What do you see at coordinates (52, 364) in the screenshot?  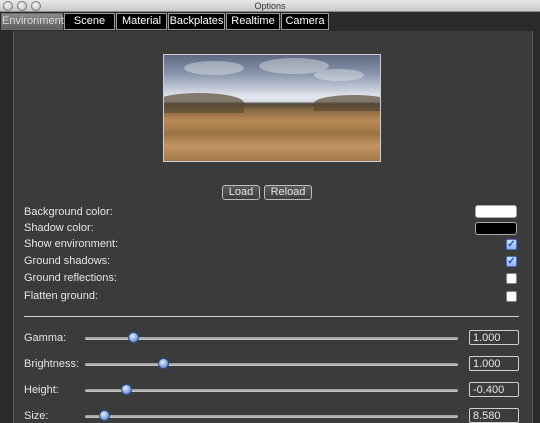 I see `brightness-label: Brightness:` at bounding box center [52, 364].